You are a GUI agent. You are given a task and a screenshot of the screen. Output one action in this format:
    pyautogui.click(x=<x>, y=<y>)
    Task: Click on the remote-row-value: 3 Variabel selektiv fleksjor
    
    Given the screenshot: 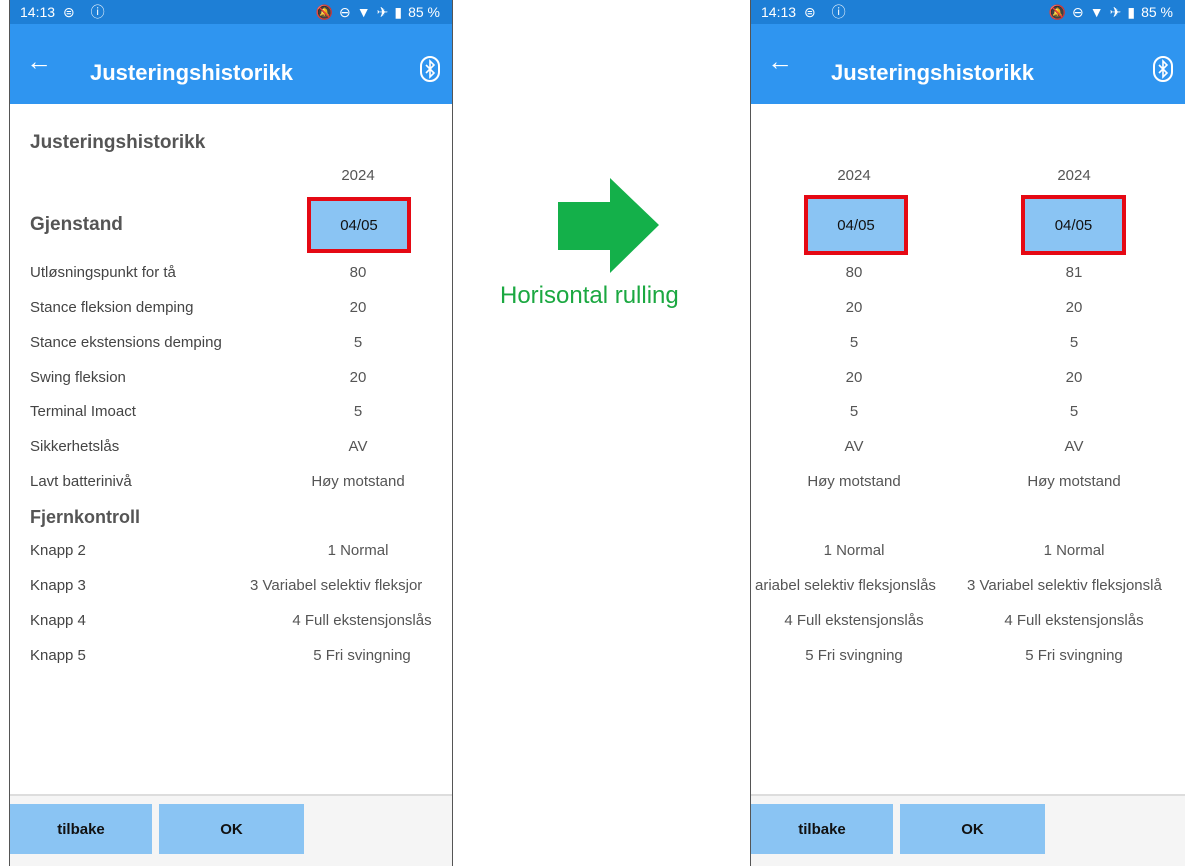 What is the action you would take?
    pyautogui.click(x=336, y=585)
    